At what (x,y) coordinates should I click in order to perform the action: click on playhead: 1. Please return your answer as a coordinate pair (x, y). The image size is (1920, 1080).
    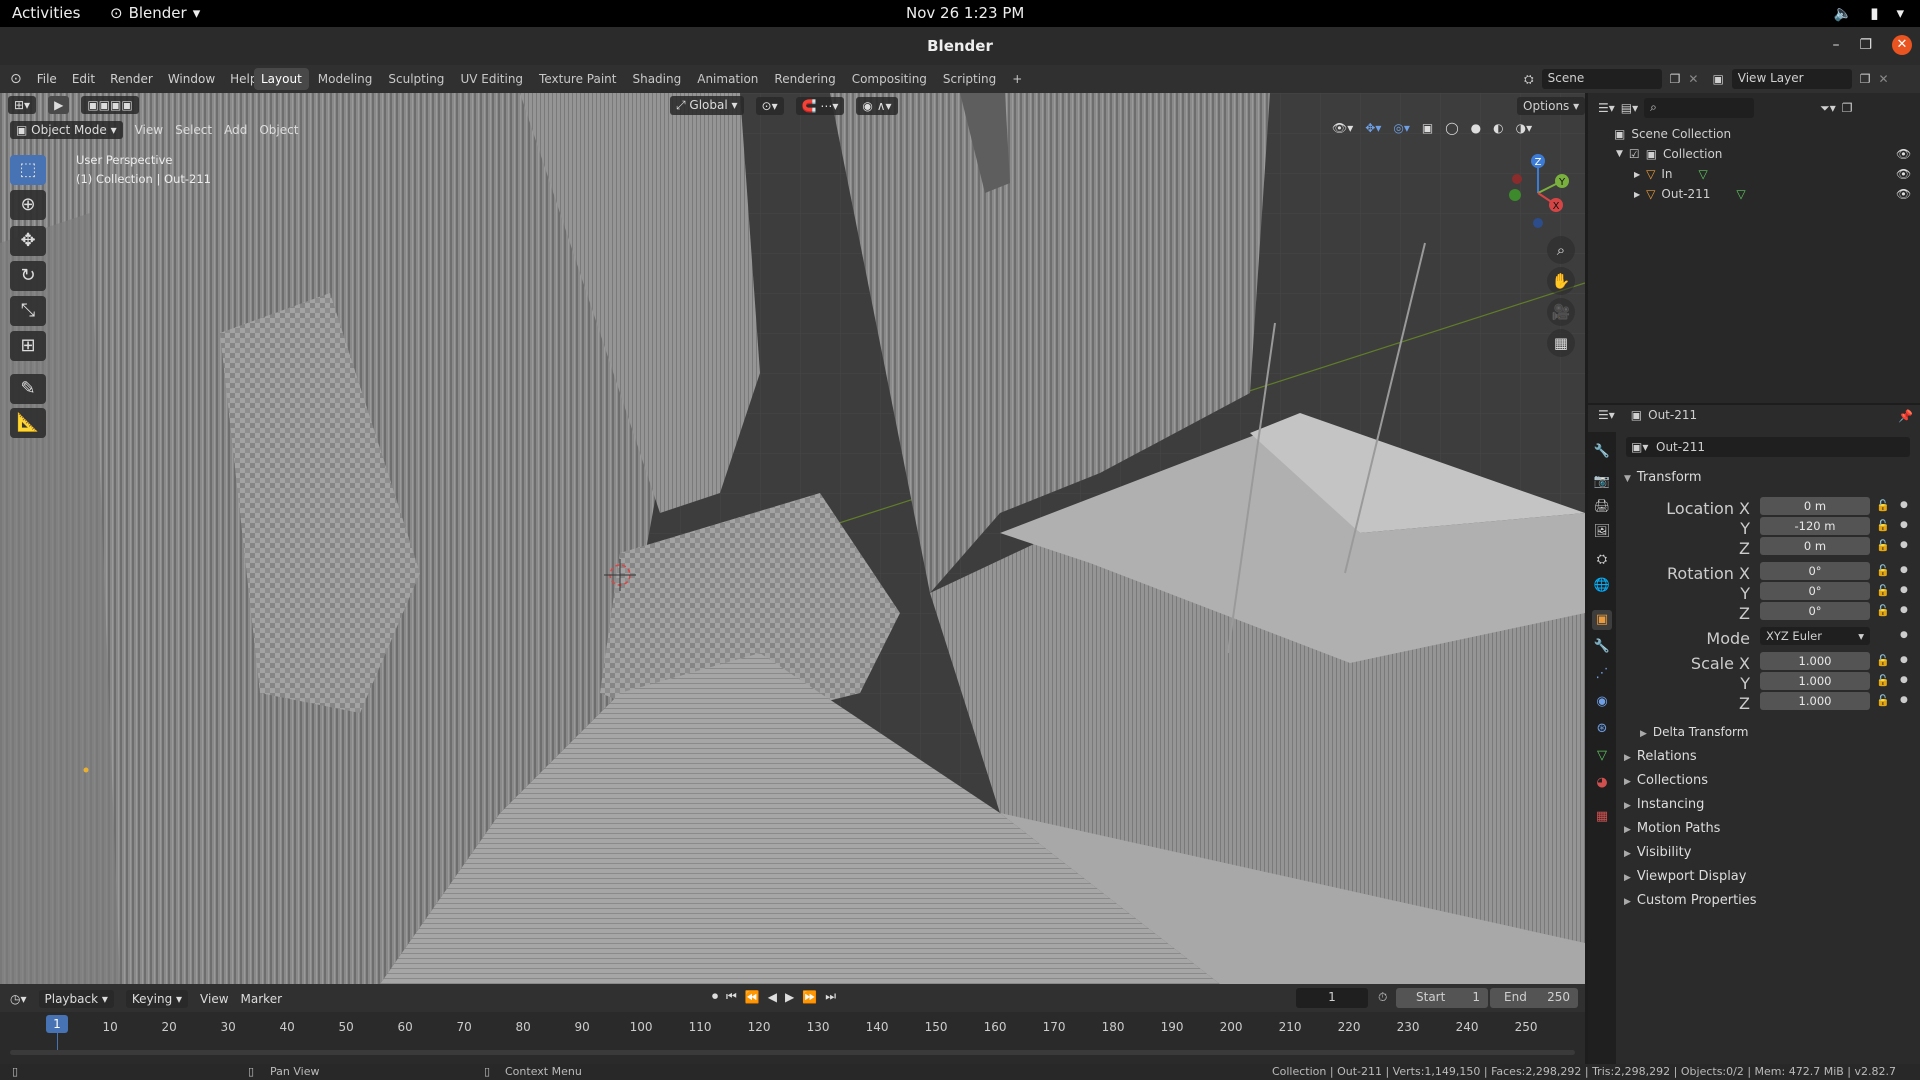
    Looking at the image, I should click on (57, 1024).